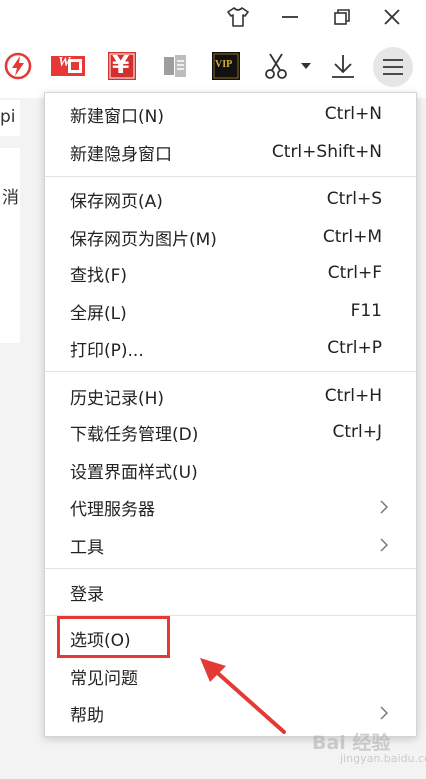 This screenshot has width=426, height=779. Describe the element at coordinates (87, 715) in the screenshot. I see `menu-item-label: 帮助` at that location.